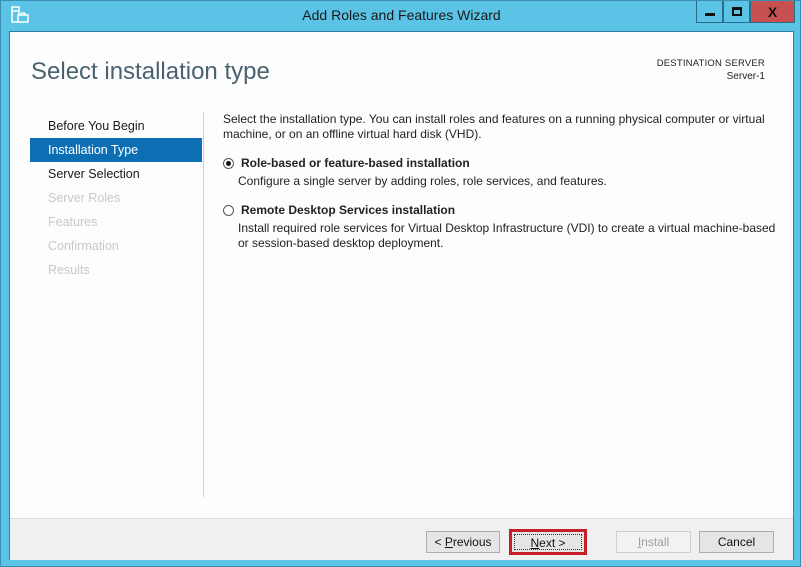  I want to click on option-role-based-label: Role-based or feature-based installation, so click(355, 163).